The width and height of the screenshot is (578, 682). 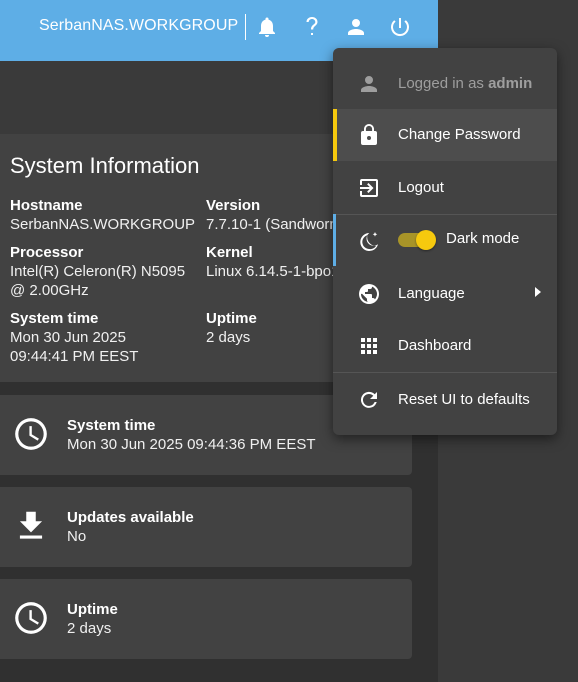 What do you see at coordinates (369, 294) in the screenshot?
I see `globe-icon` at bounding box center [369, 294].